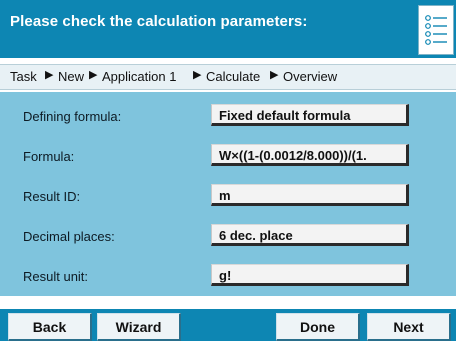 The height and width of the screenshot is (341, 456). I want to click on wizard-button: Wizard, so click(139, 327).